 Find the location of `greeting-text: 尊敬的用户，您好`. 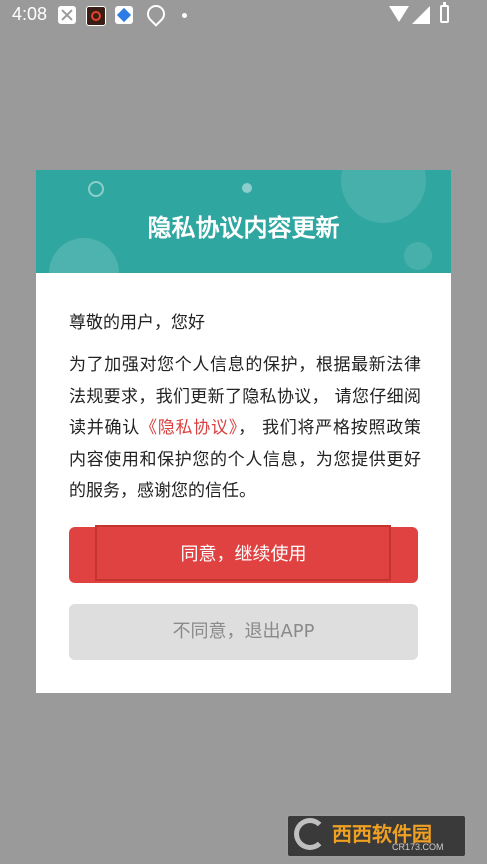

greeting-text: 尊敬的用户，您好 is located at coordinates (137, 323).